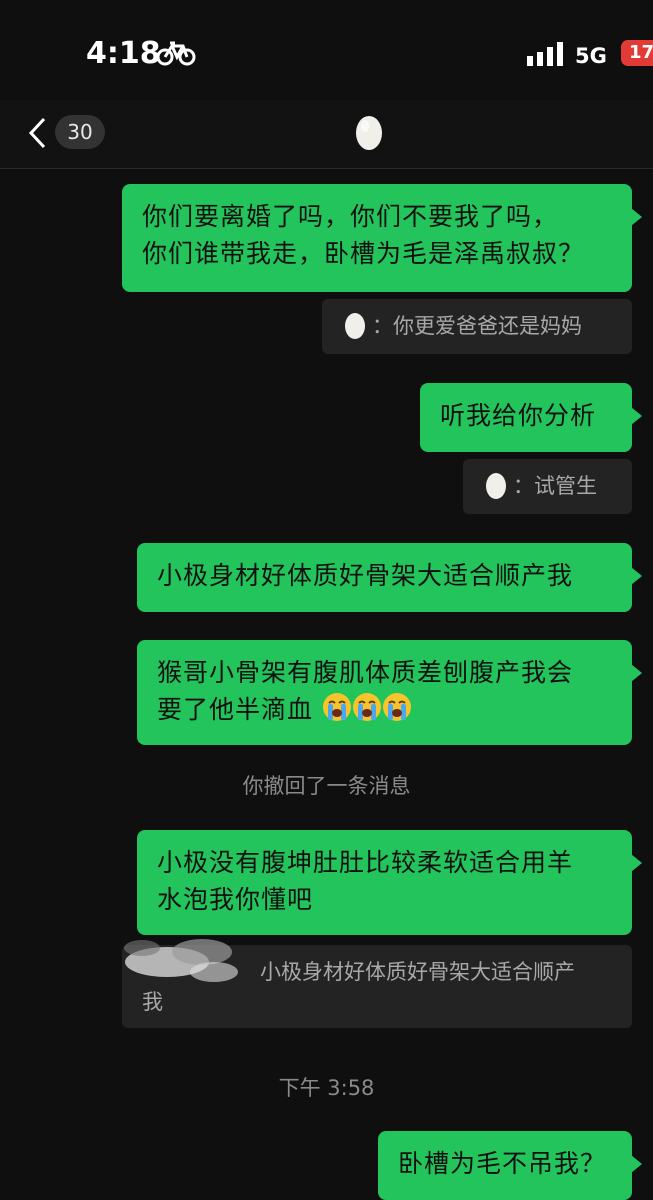  I want to click on status-time: 4:18, so click(123, 53).